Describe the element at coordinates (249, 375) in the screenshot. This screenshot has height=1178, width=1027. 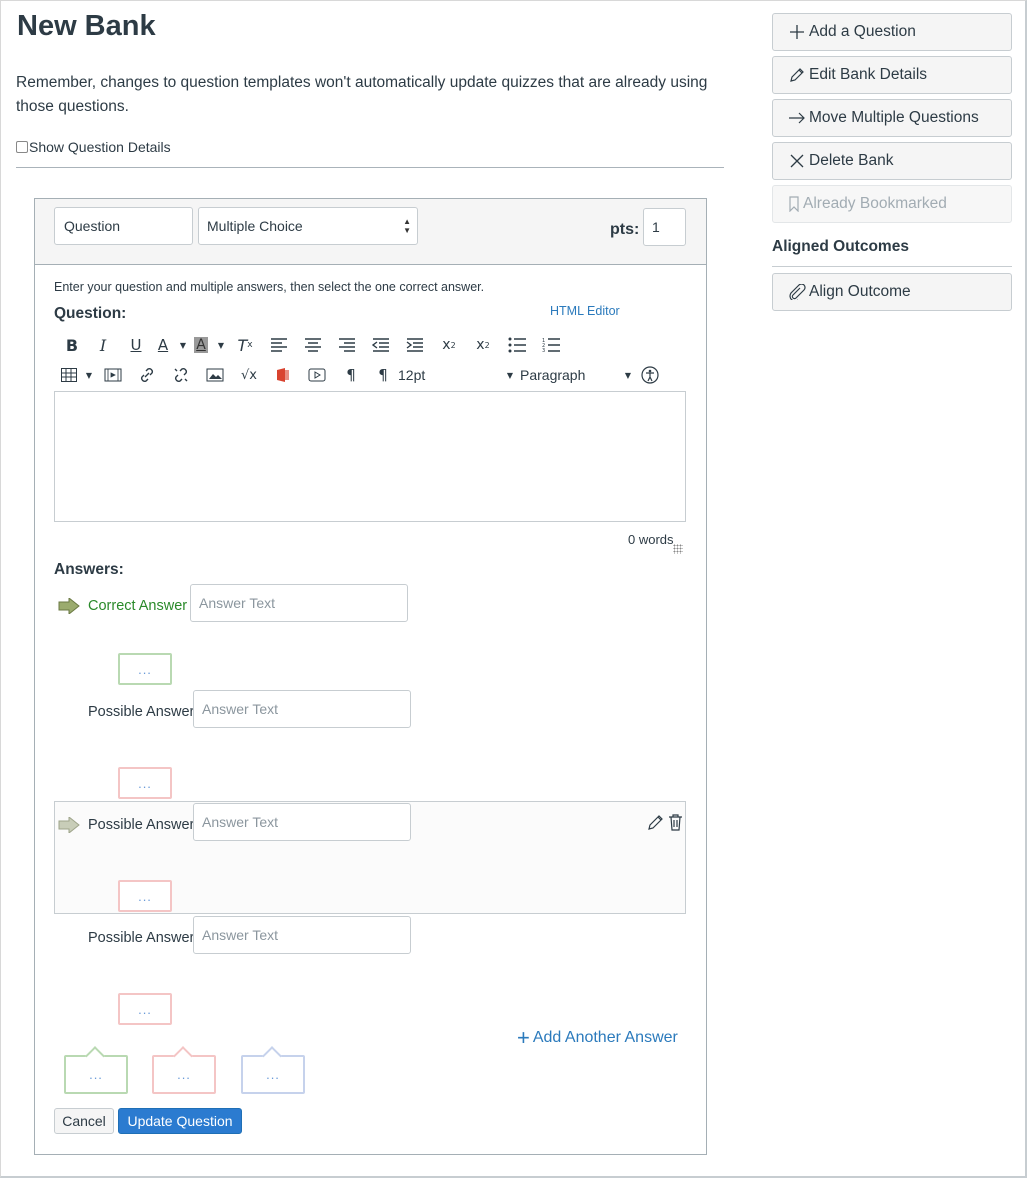
I see `equation-icon: √x` at that location.